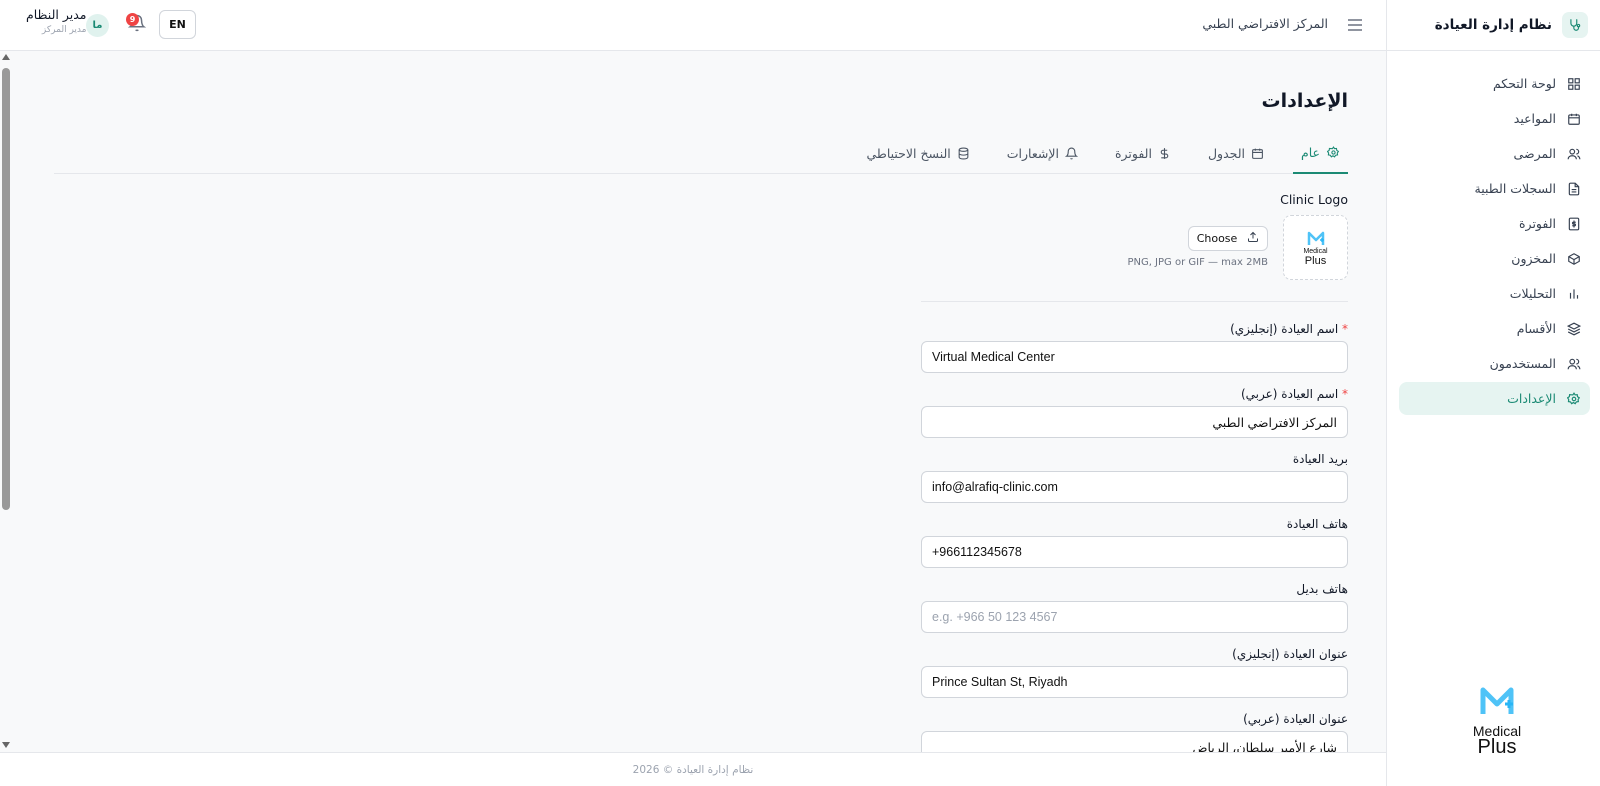  What do you see at coordinates (1574, 224) in the screenshot?
I see `receipt-icon` at bounding box center [1574, 224].